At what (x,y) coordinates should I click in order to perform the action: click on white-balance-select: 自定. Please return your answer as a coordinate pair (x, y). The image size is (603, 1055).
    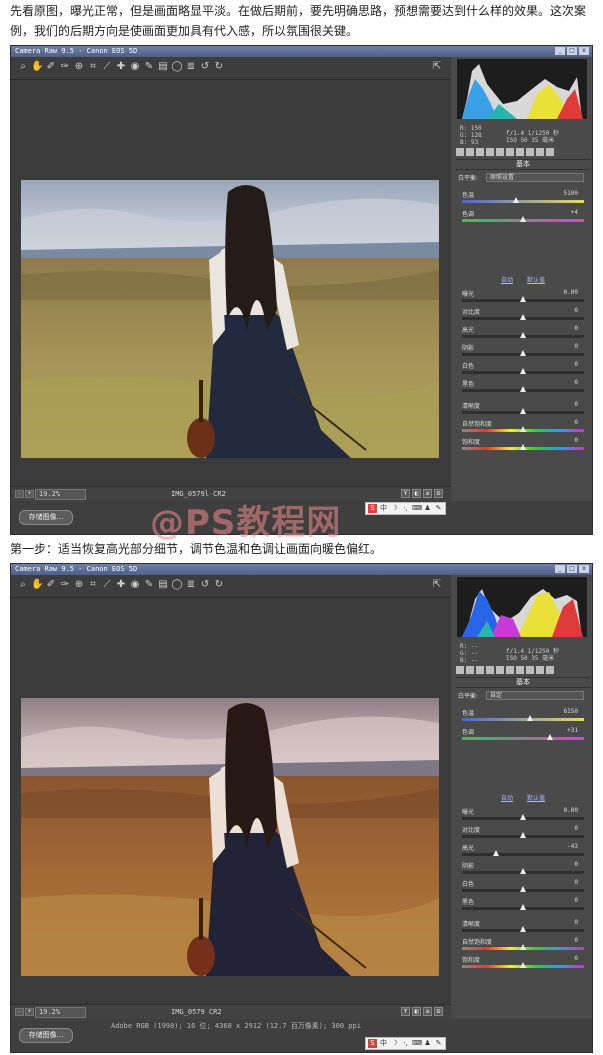
    Looking at the image, I should click on (535, 695).